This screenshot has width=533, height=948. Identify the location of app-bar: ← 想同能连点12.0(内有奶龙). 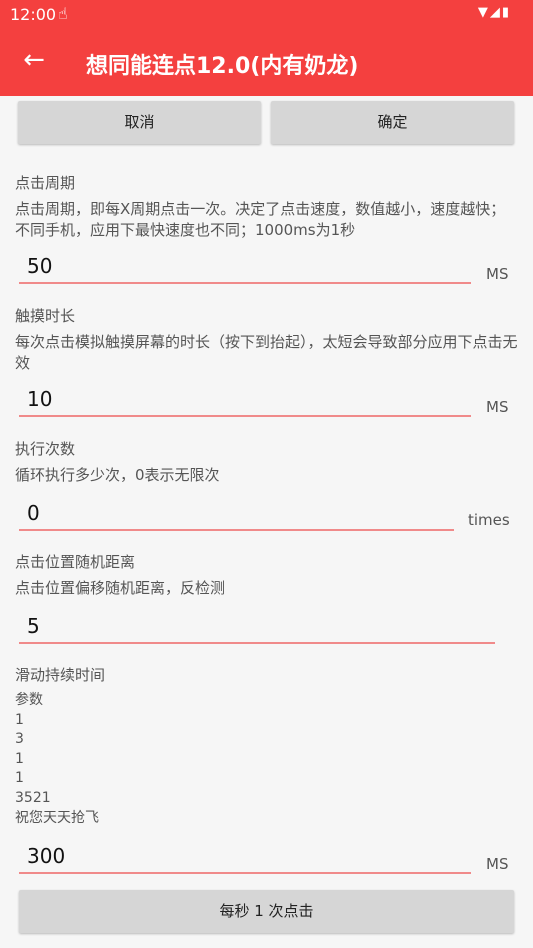
(266, 63).